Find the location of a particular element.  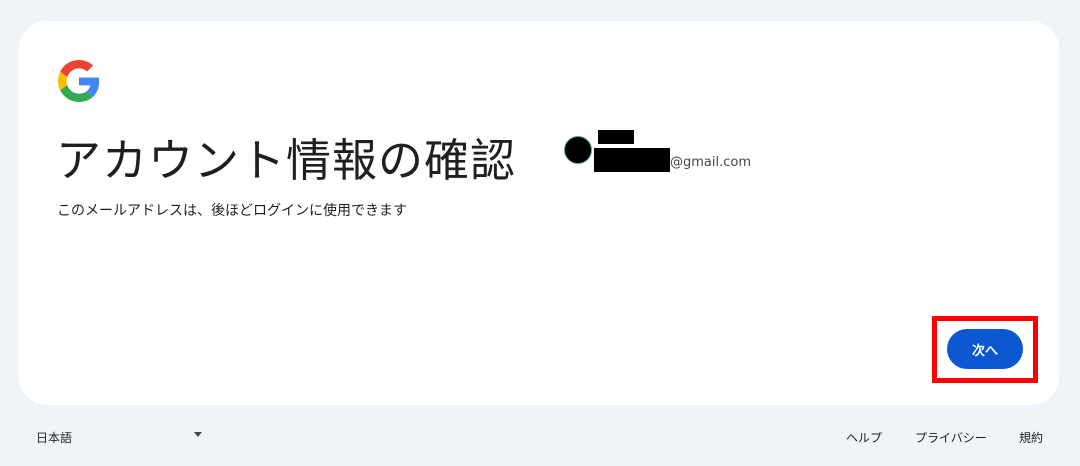

footer: 日本語 ヘルプ プライバシー 規約 is located at coordinates (540, 438).